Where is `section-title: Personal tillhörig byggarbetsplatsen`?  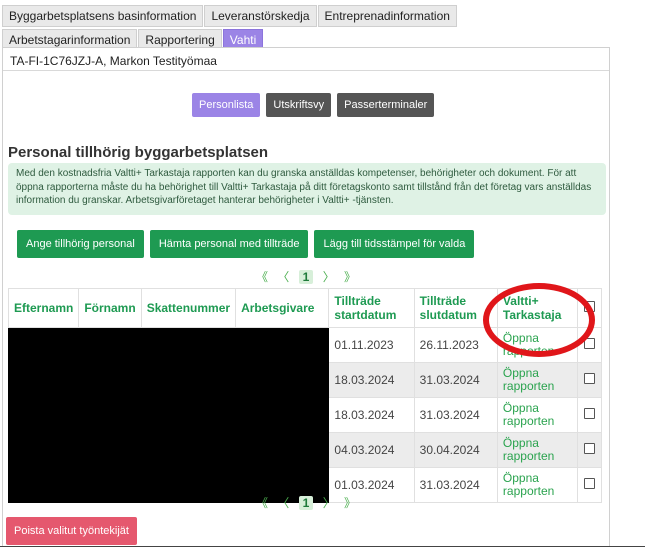
section-title: Personal tillhörig byggarbetsplatsen is located at coordinates (138, 152).